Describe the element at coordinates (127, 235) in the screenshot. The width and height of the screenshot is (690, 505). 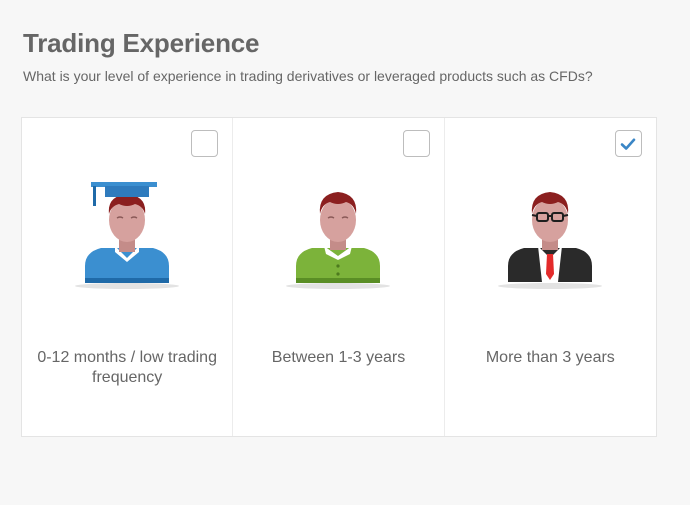
I see `graduate-avatar-icon` at that location.